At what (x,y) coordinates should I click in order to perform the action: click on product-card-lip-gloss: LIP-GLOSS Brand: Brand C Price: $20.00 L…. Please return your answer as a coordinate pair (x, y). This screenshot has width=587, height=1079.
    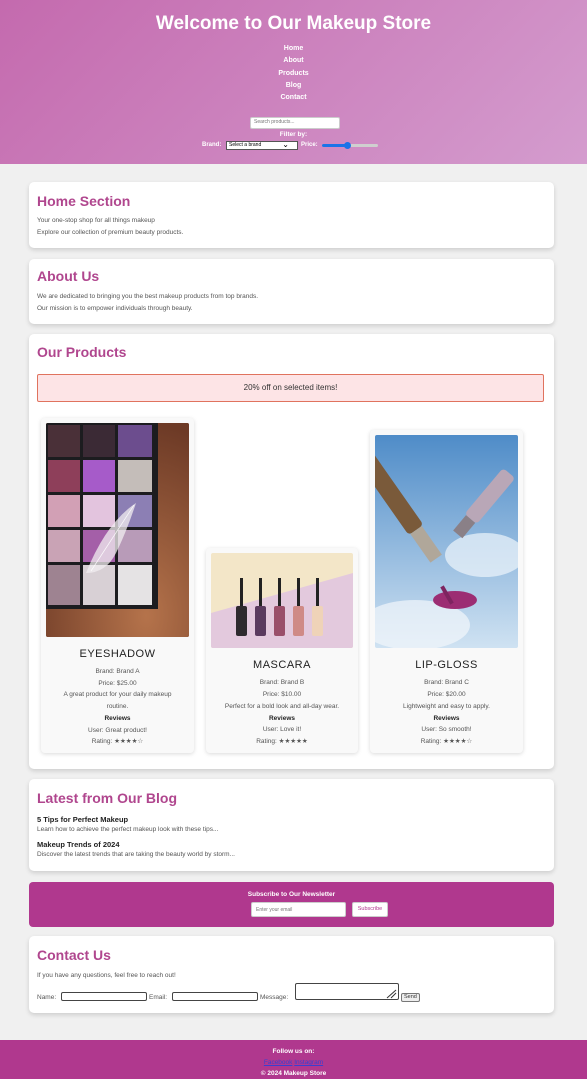
    Looking at the image, I should click on (446, 591).